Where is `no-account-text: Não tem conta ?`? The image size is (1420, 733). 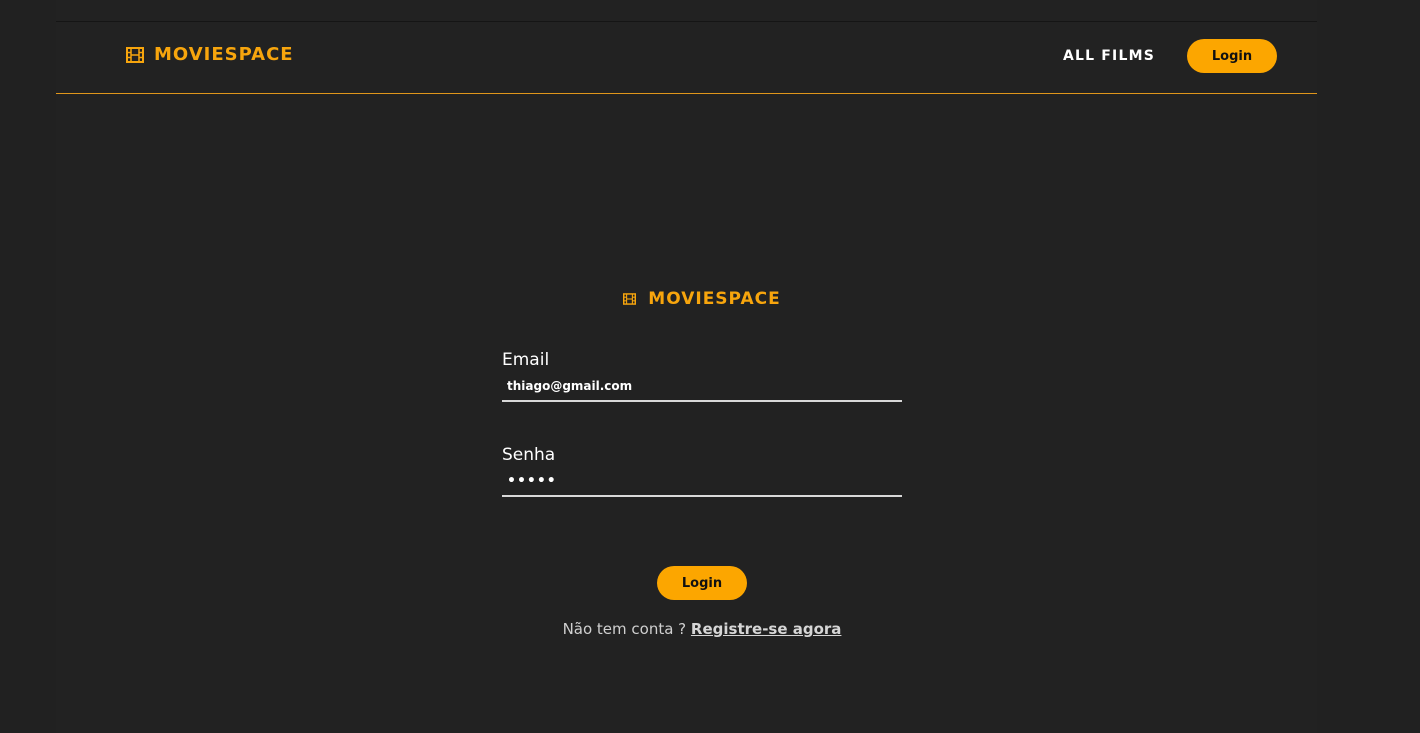 no-account-text: Não tem conta ? is located at coordinates (626, 629).